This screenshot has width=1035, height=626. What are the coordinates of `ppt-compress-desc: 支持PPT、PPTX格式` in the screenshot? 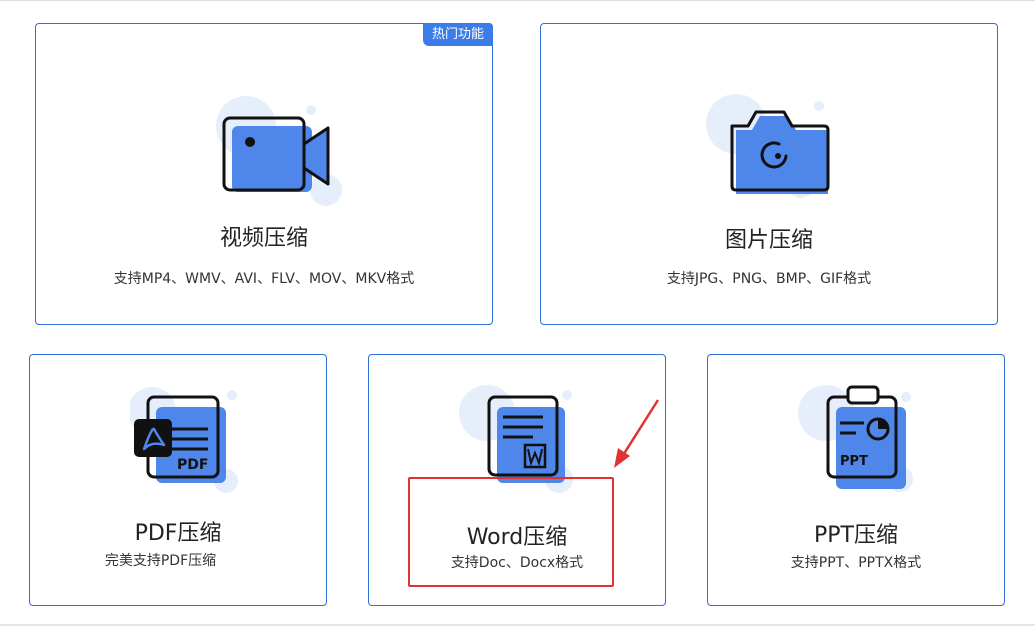 It's located at (856, 563).